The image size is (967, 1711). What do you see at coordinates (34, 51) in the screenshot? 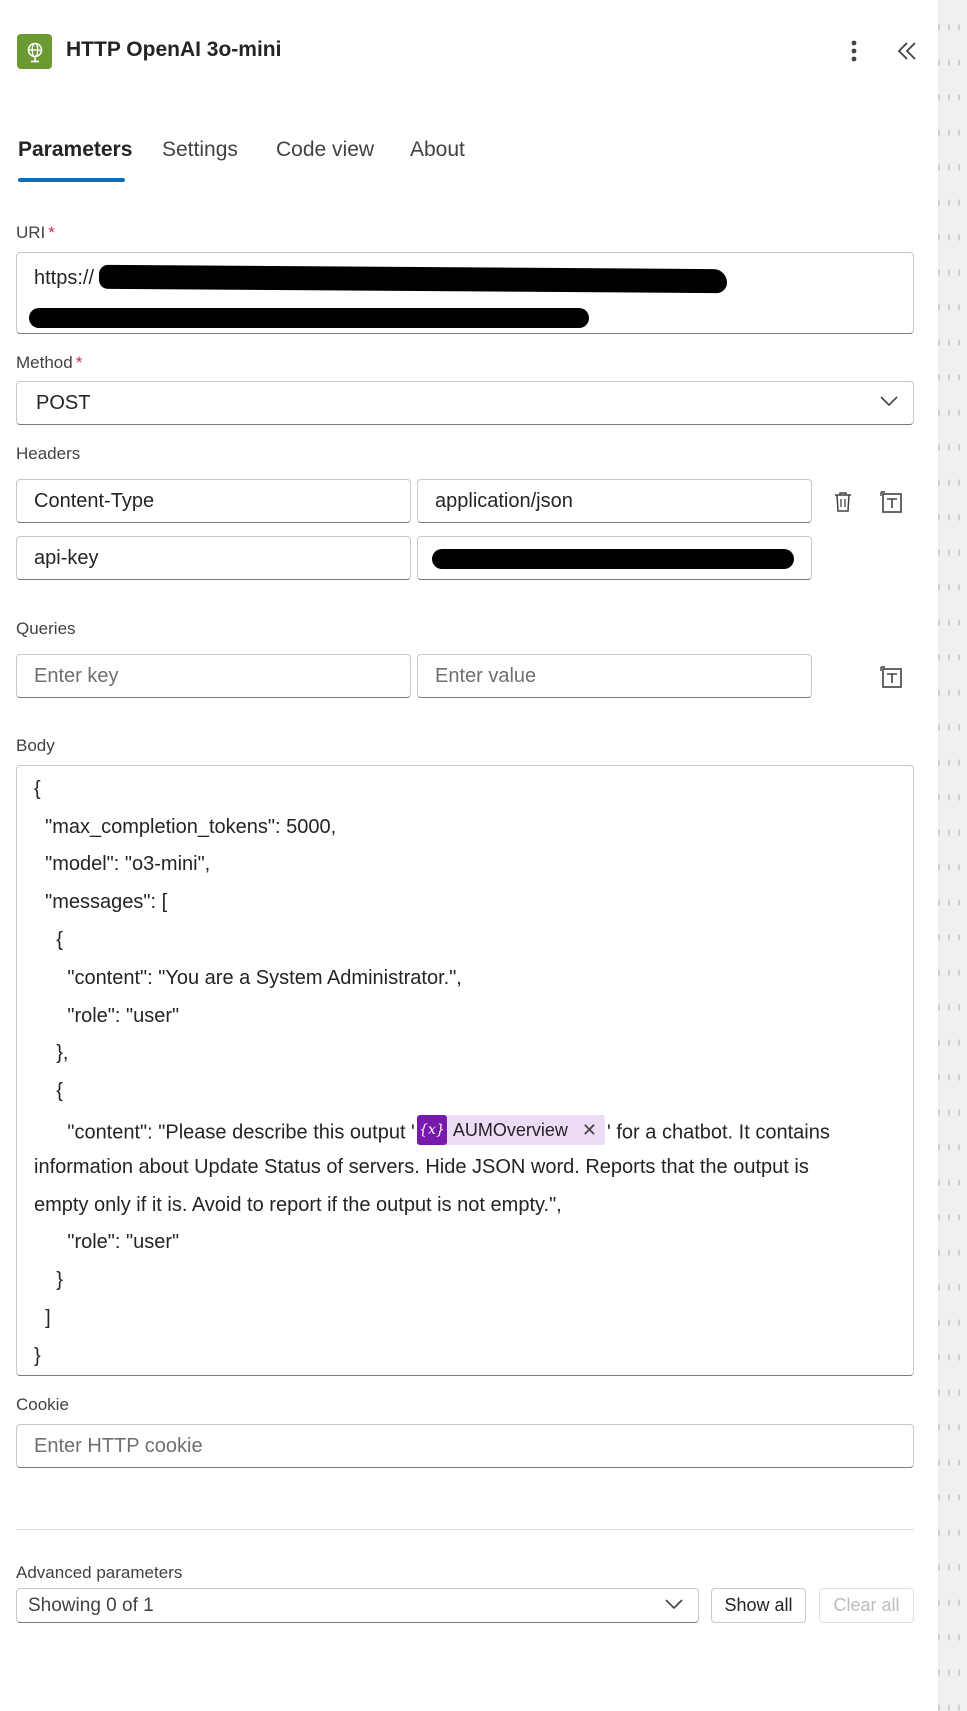
I see `globe-icon` at bounding box center [34, 51].